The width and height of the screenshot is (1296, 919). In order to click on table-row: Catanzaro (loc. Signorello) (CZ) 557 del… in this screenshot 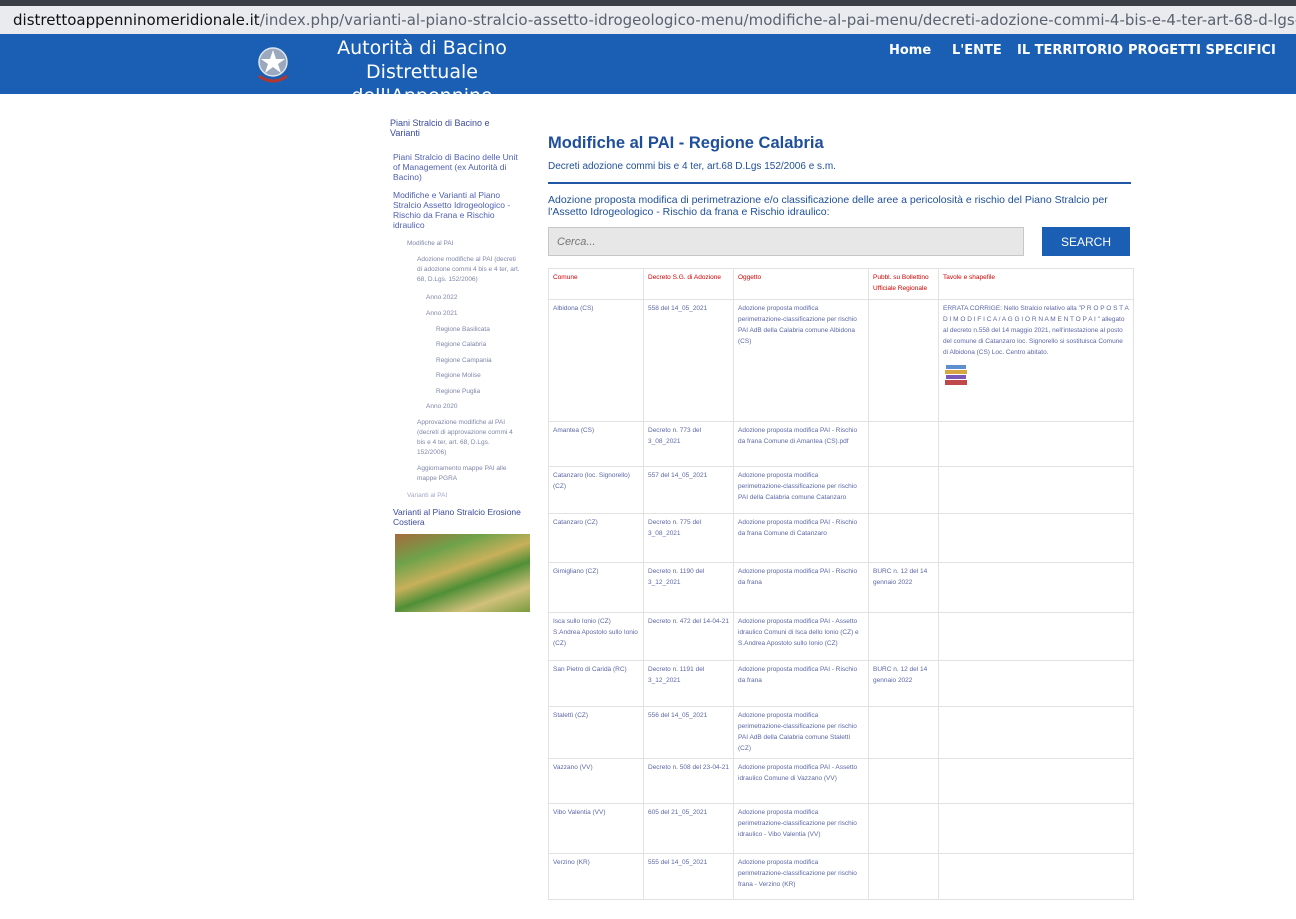, I will do `click(841, 490)`.